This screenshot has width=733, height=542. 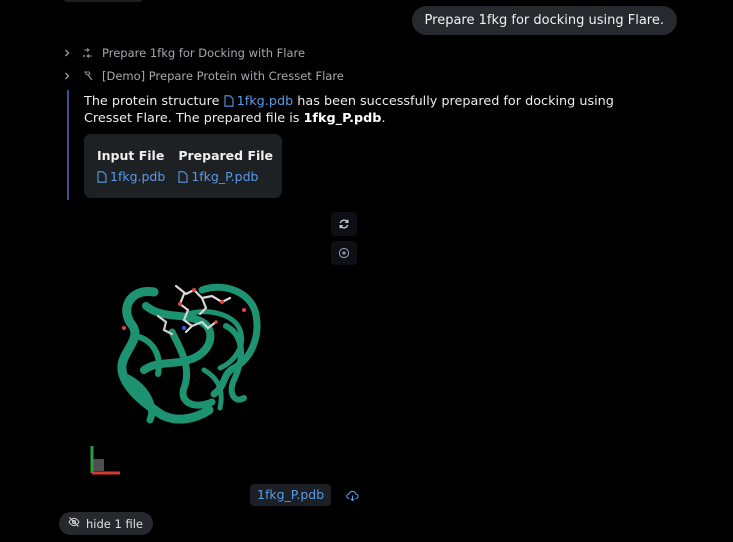 I want to click on hide-files-label: hide 1 file, so click(x=115, y=523).